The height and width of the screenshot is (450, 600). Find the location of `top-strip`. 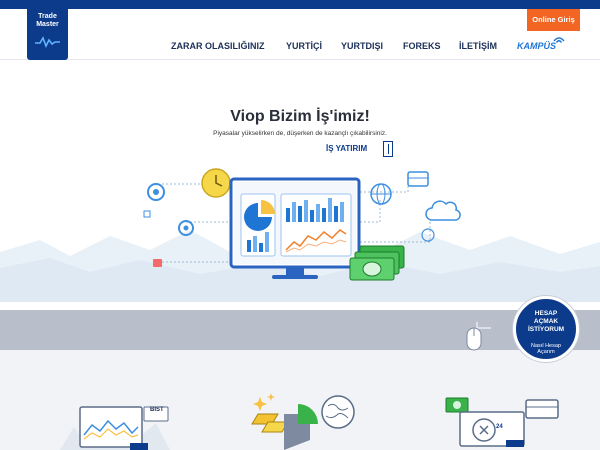

top-strip is located at coordinates (300, 4).